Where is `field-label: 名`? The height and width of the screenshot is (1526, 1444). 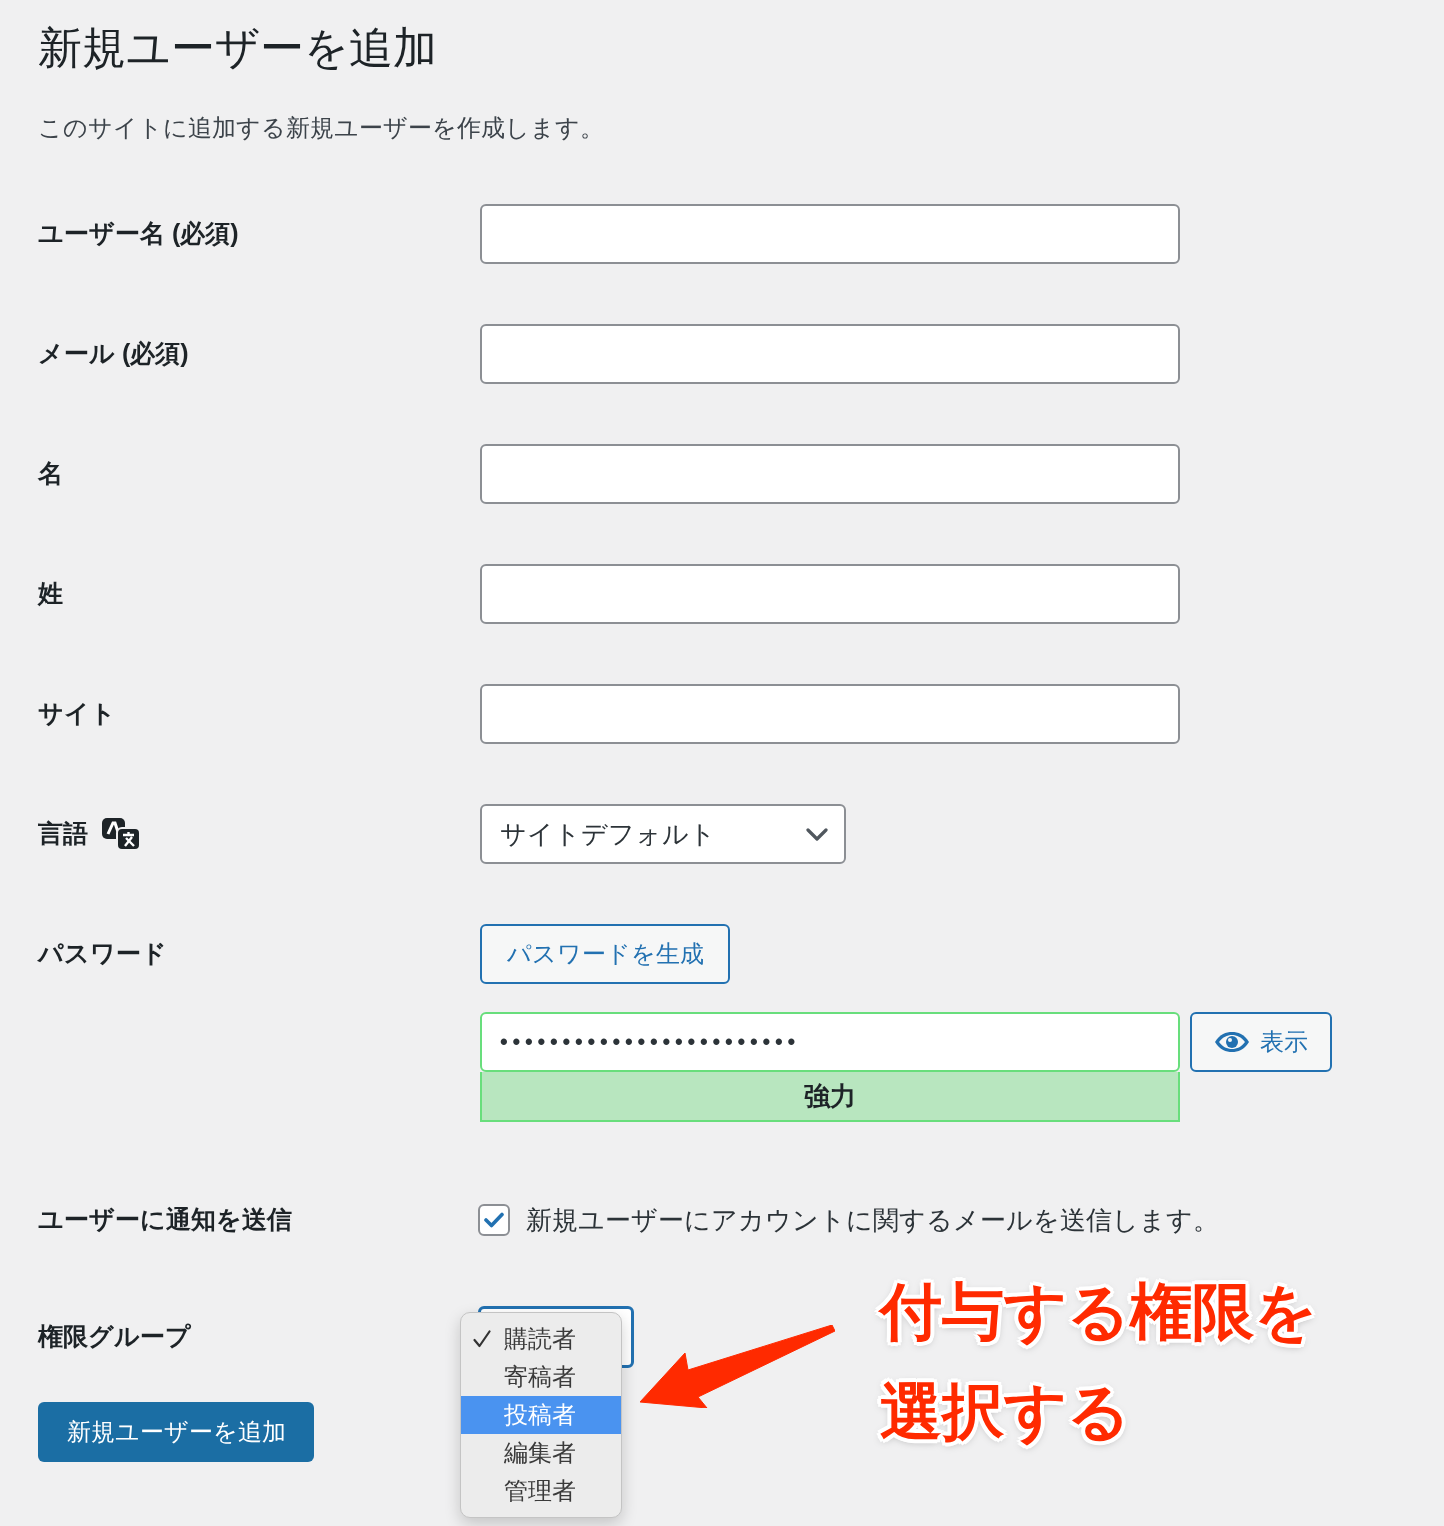 field-label: 名 is located at coordinates (50, 474).